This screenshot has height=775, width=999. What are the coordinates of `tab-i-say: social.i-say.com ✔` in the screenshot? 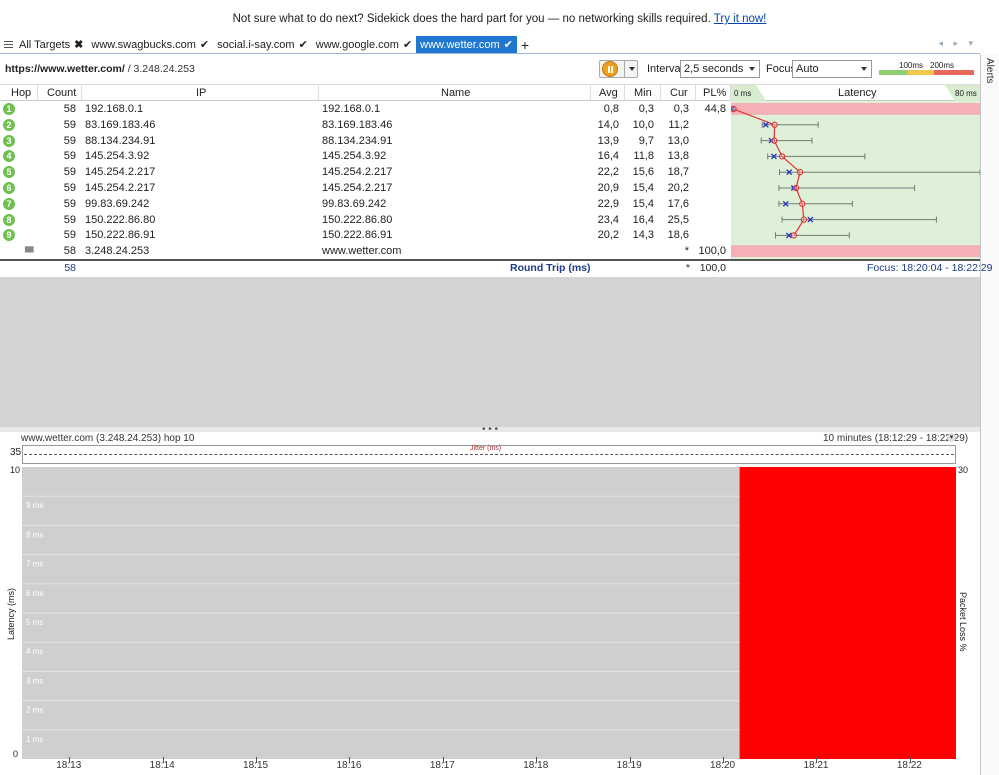 It's located at (262, 44).